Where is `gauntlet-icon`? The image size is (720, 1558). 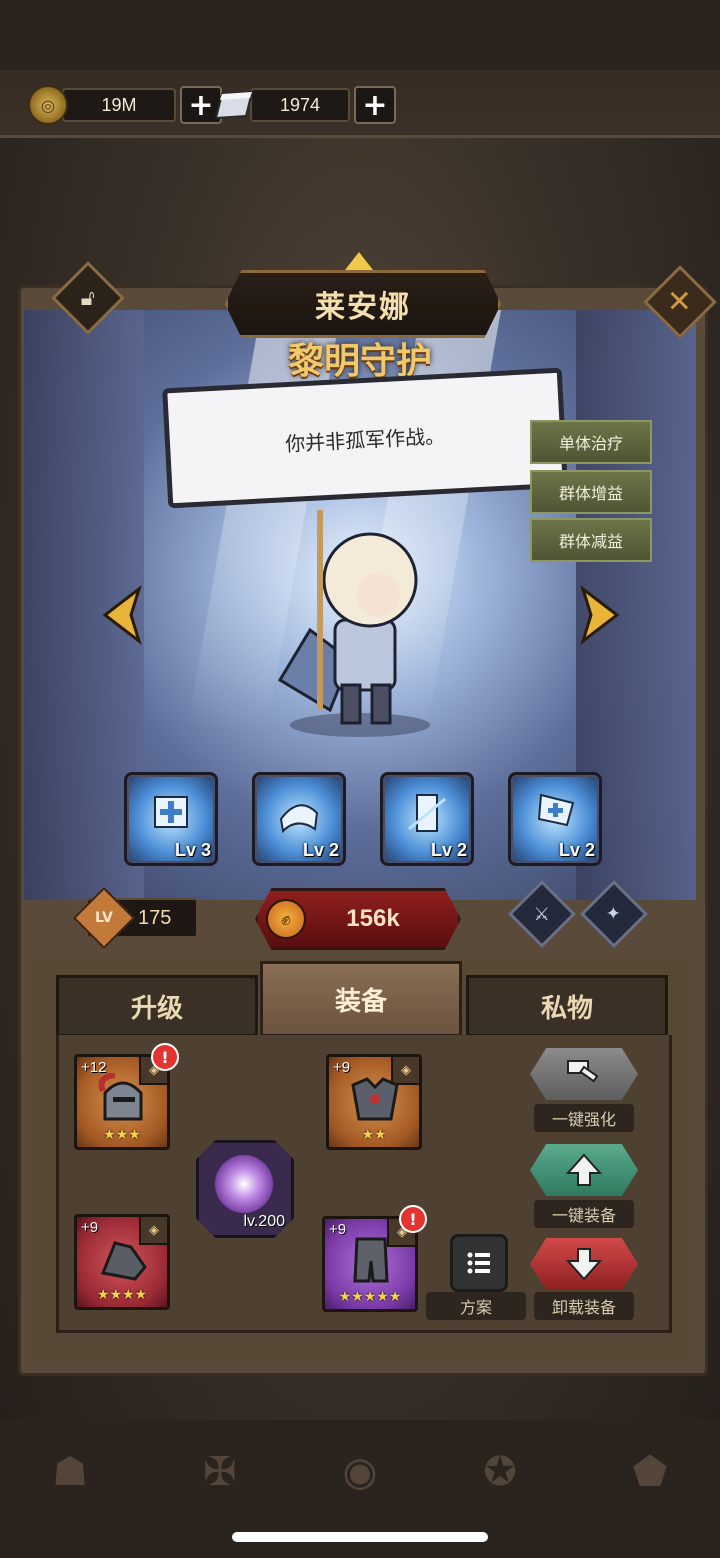 gauntlet-icon is located at coordinates (123, 1261).